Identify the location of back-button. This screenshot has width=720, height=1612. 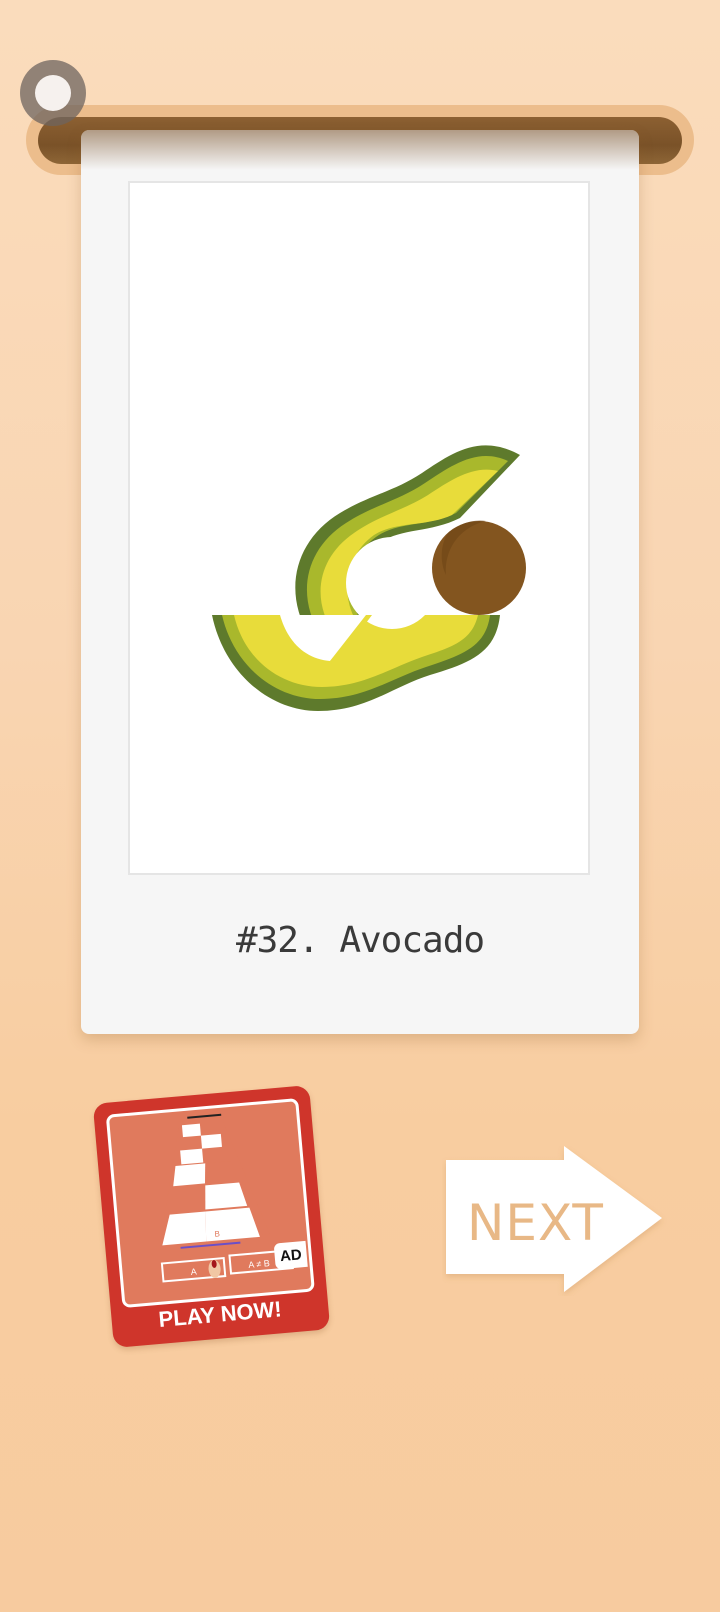
(53, 93).